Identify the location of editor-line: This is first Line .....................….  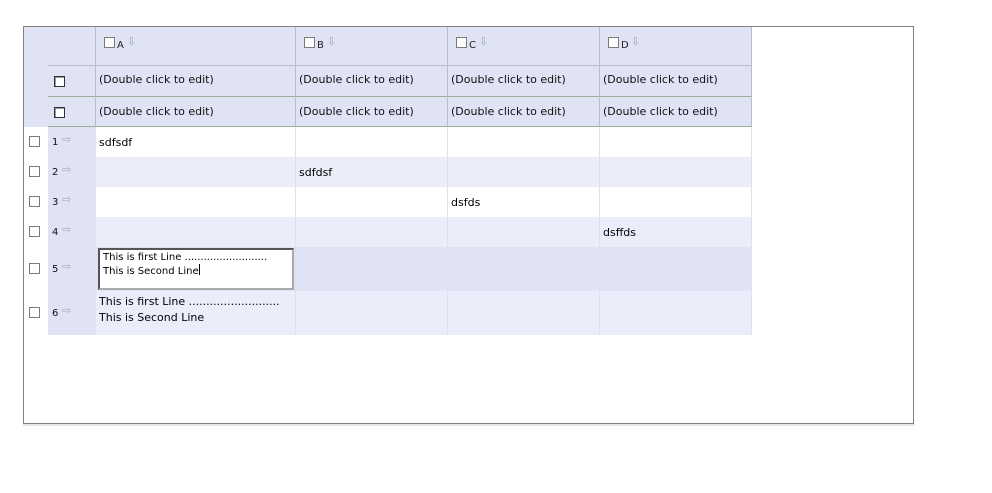
(185, 257).